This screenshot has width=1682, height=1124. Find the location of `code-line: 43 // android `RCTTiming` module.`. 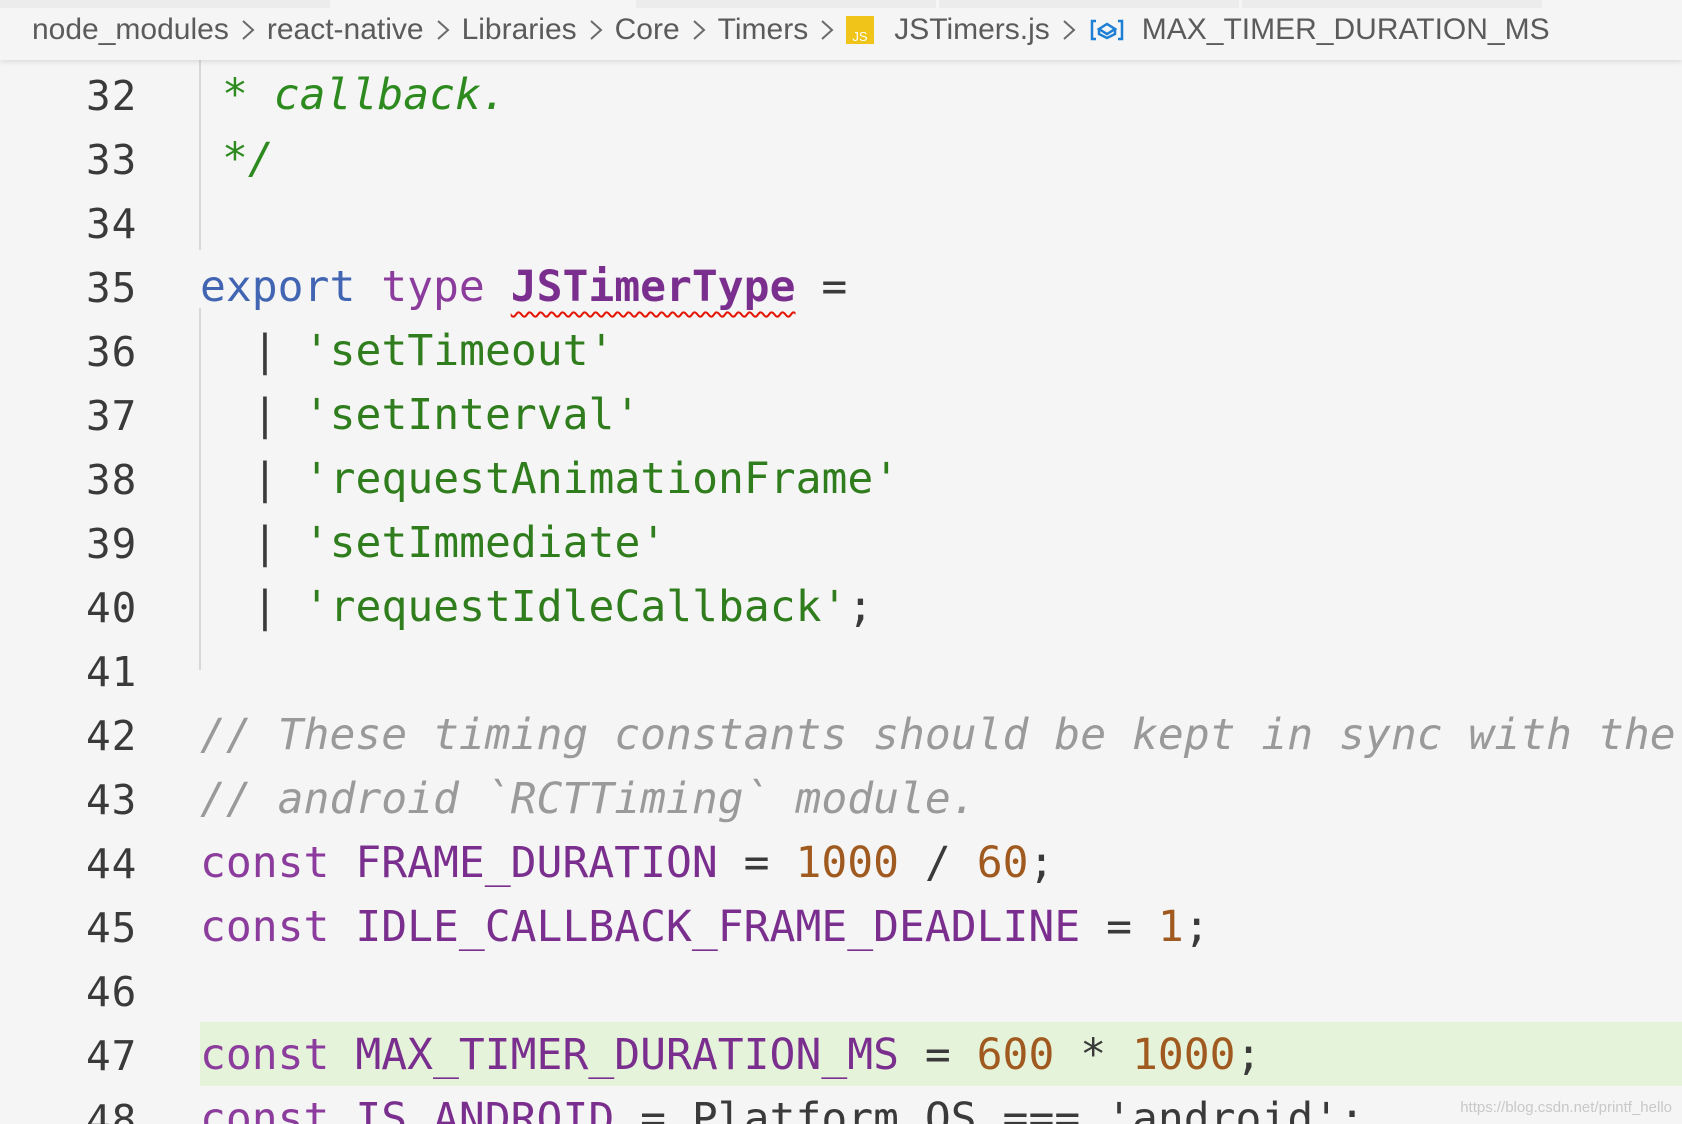

code-line: 43 // android `RCTTiming` module. is located at coordinates (841, 798).